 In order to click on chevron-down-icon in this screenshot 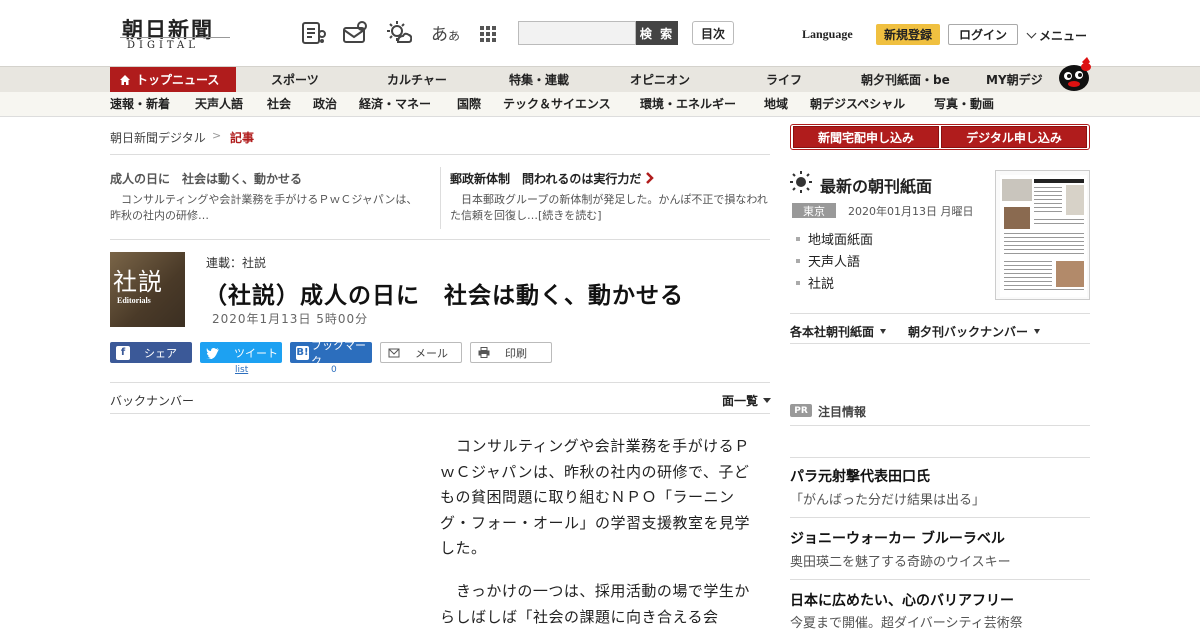, I will do `click(1031, 33)`.